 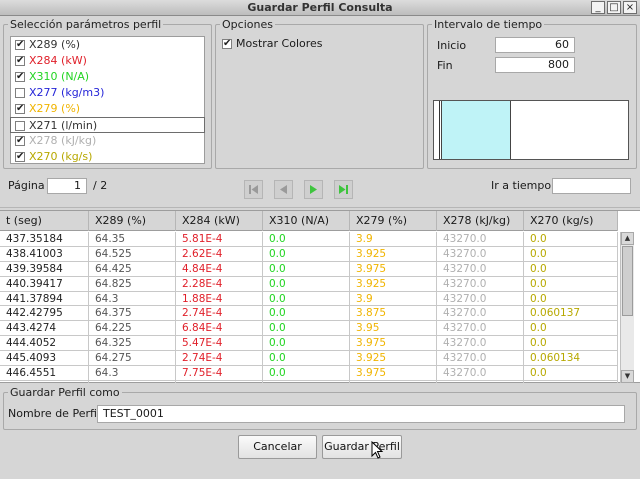 I want to click on table-cell: 64.225, so click(x=132, y=328).